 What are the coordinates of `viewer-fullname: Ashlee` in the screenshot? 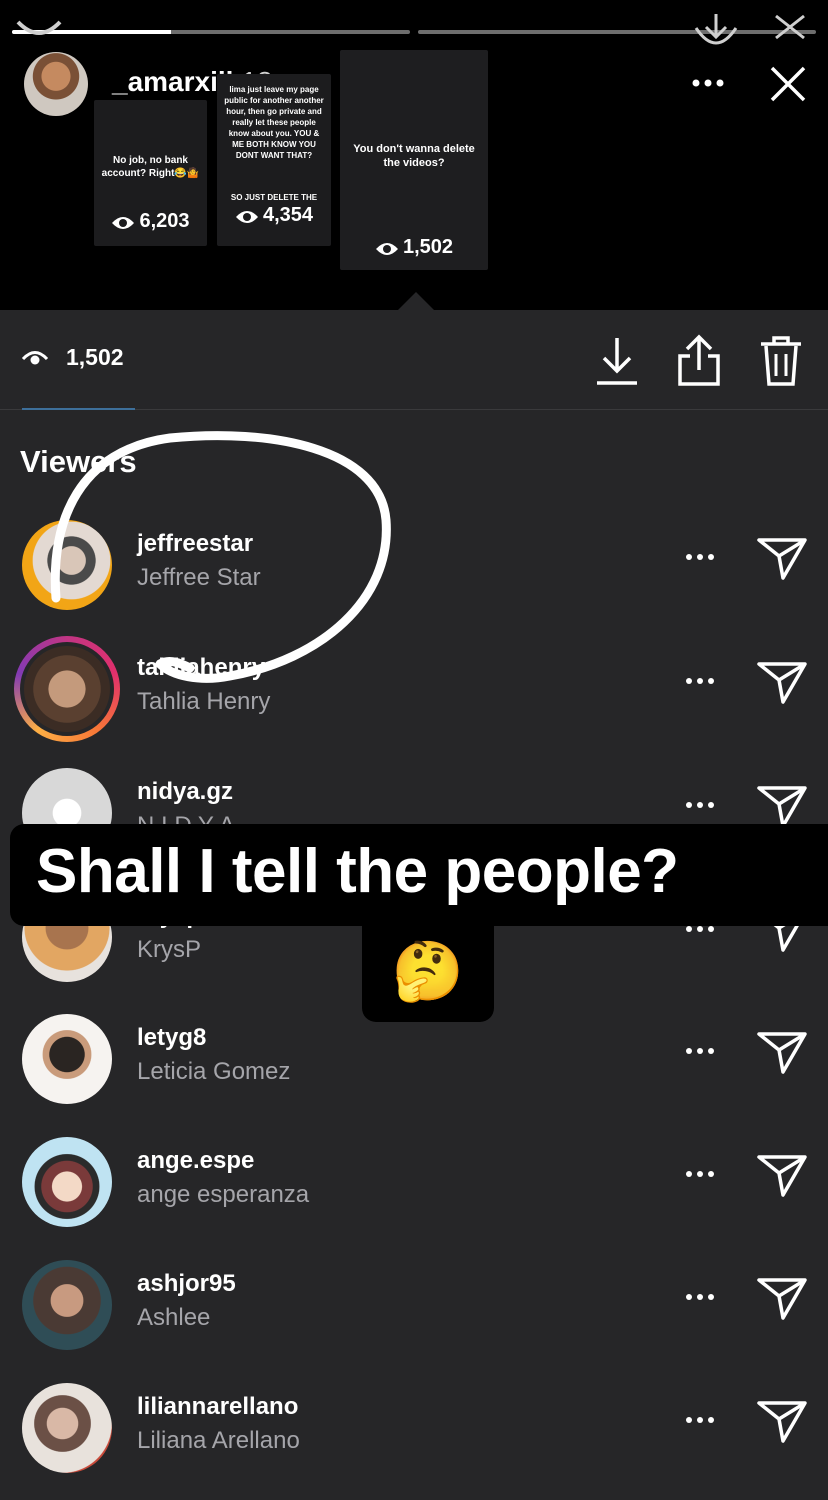 It's located at (174, 1317).